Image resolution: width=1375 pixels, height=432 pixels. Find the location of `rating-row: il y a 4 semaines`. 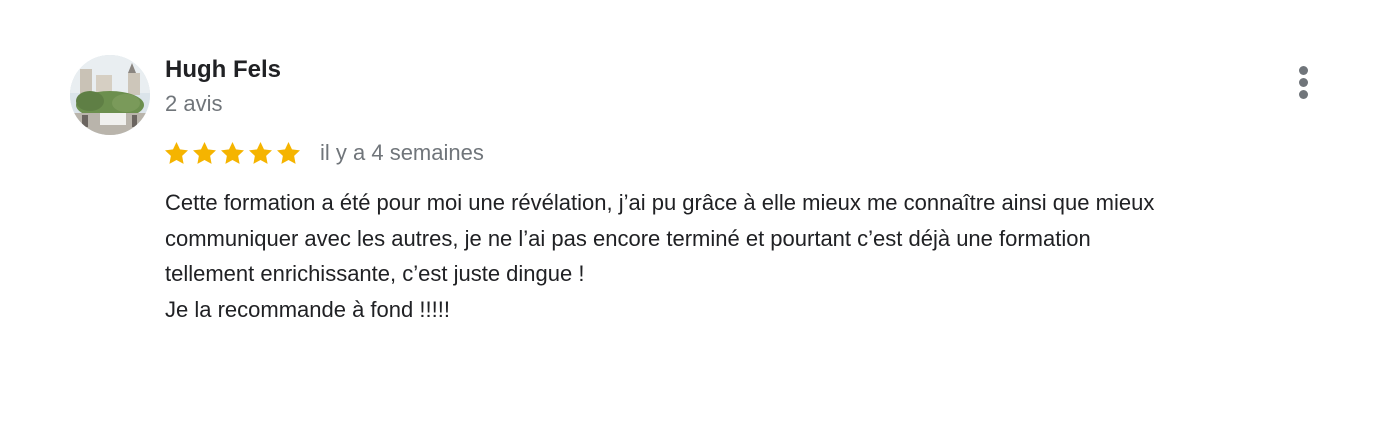

rating-row: il y a 4 semaines is located at coordinates (323, 153).